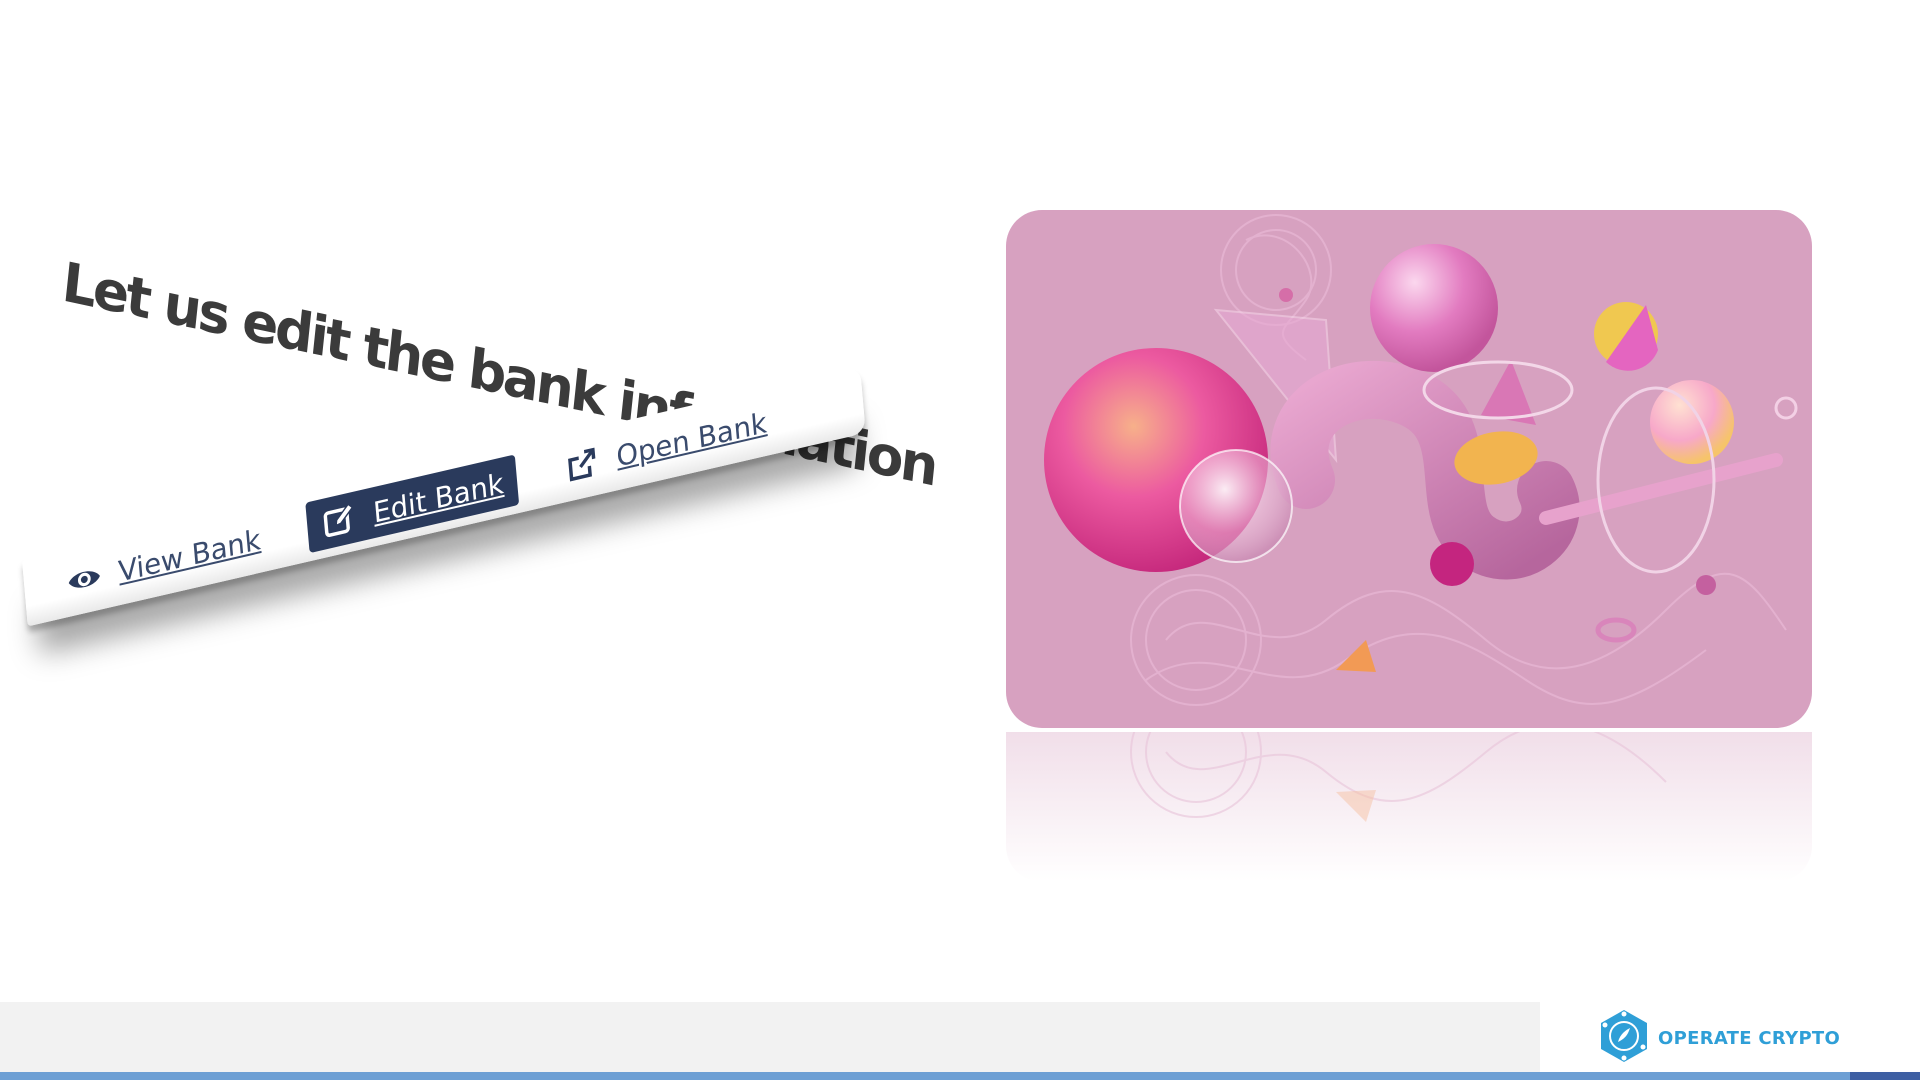  What do you see at coordinates (189, 555) in the screenshot?
I see `view-bank-label: View Bank` at bounding box center [189, 555].